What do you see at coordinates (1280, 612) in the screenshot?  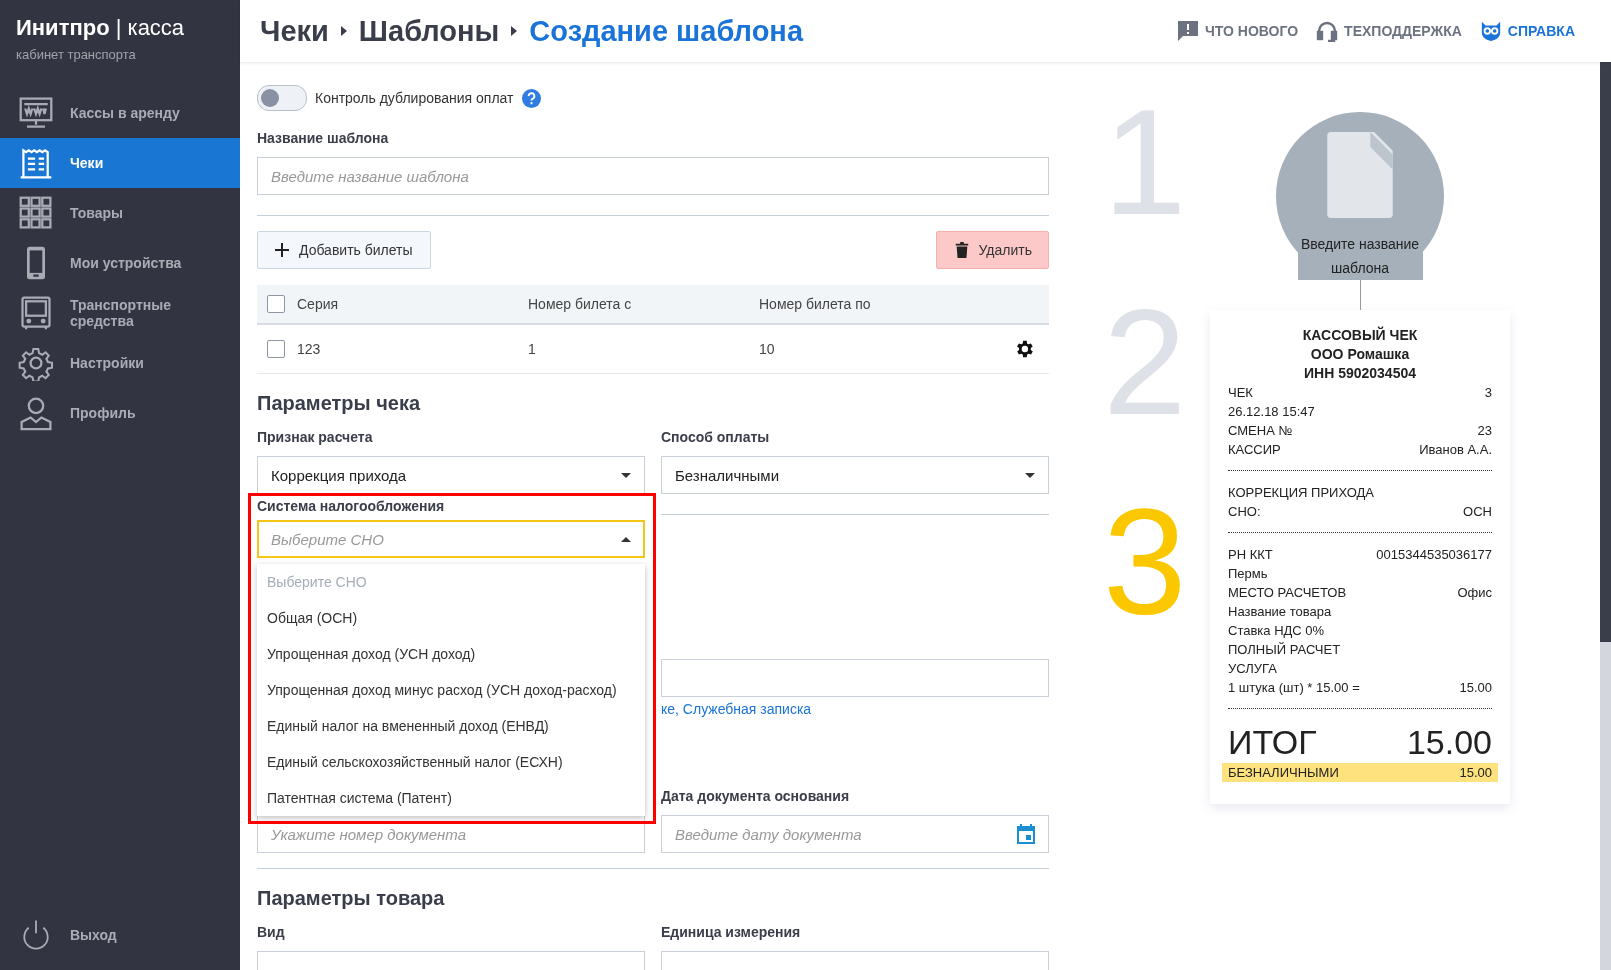 I see `receipt-text: Название товара` at bounding box center [1280, 612].